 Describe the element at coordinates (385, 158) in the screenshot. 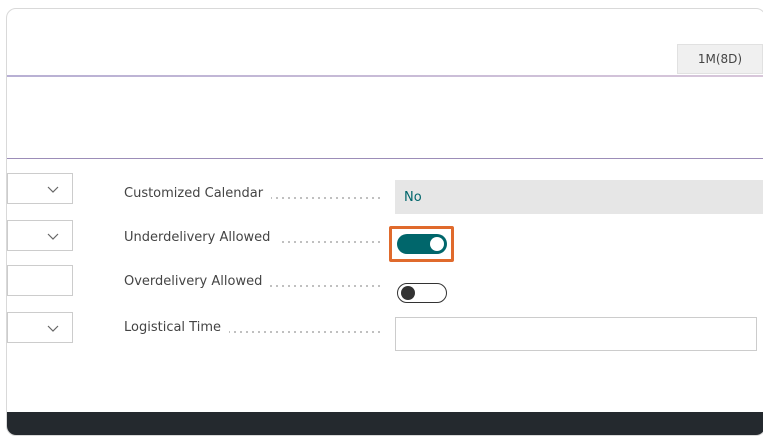

I see `divider-mid` at that location.